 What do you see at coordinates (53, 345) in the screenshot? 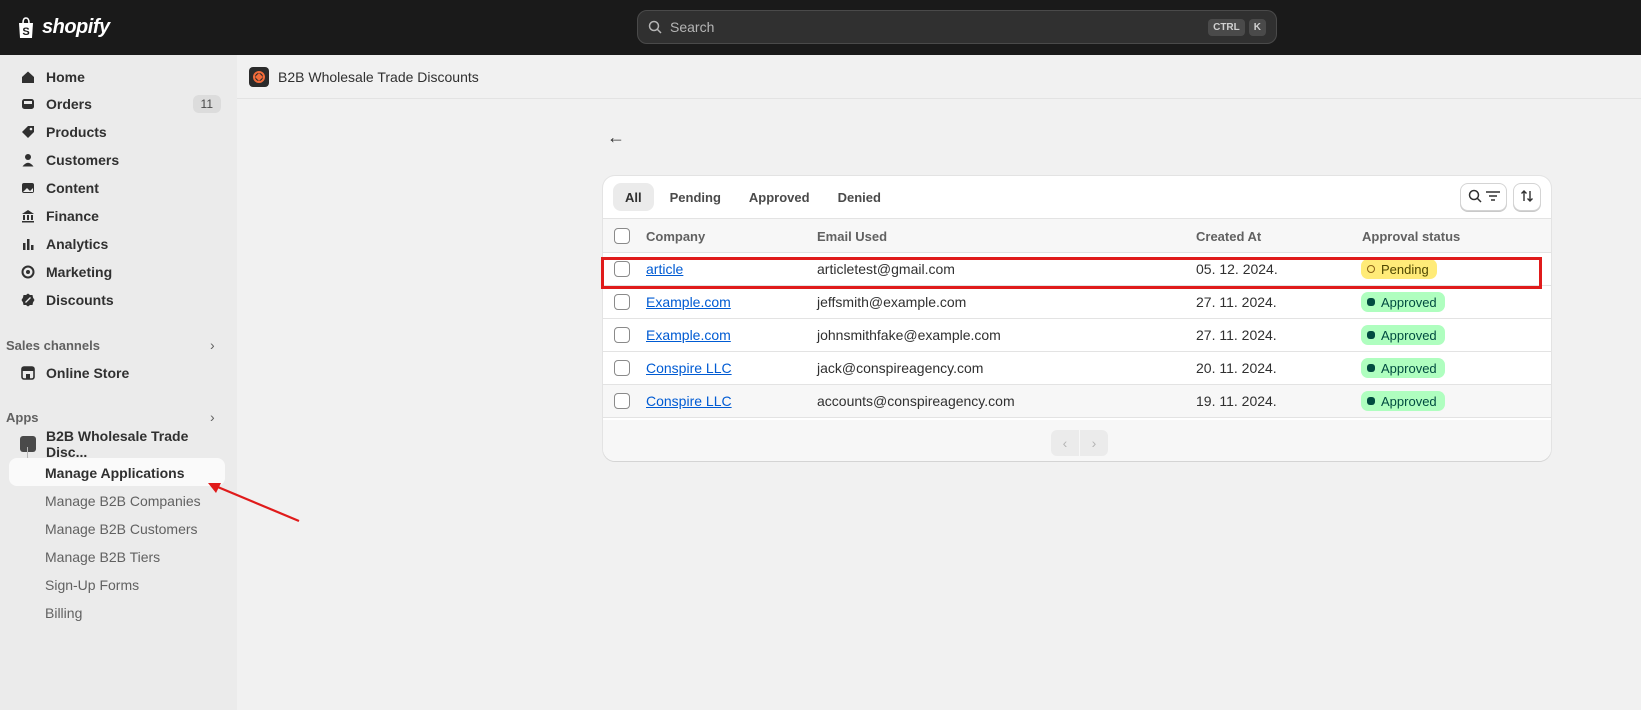
I see `sales-channels-title: Sales channels` at bounding box center [53, 345].